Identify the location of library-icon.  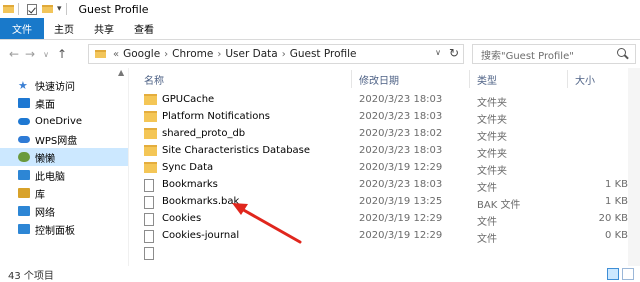
(24, 193).